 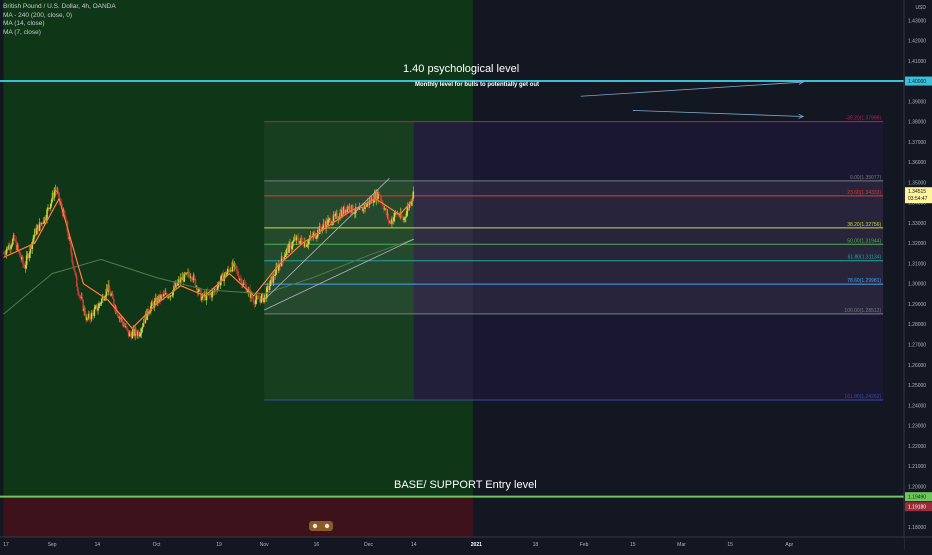 I want to click on price-tick-label: 1.32000, so click(x=917, y=244).